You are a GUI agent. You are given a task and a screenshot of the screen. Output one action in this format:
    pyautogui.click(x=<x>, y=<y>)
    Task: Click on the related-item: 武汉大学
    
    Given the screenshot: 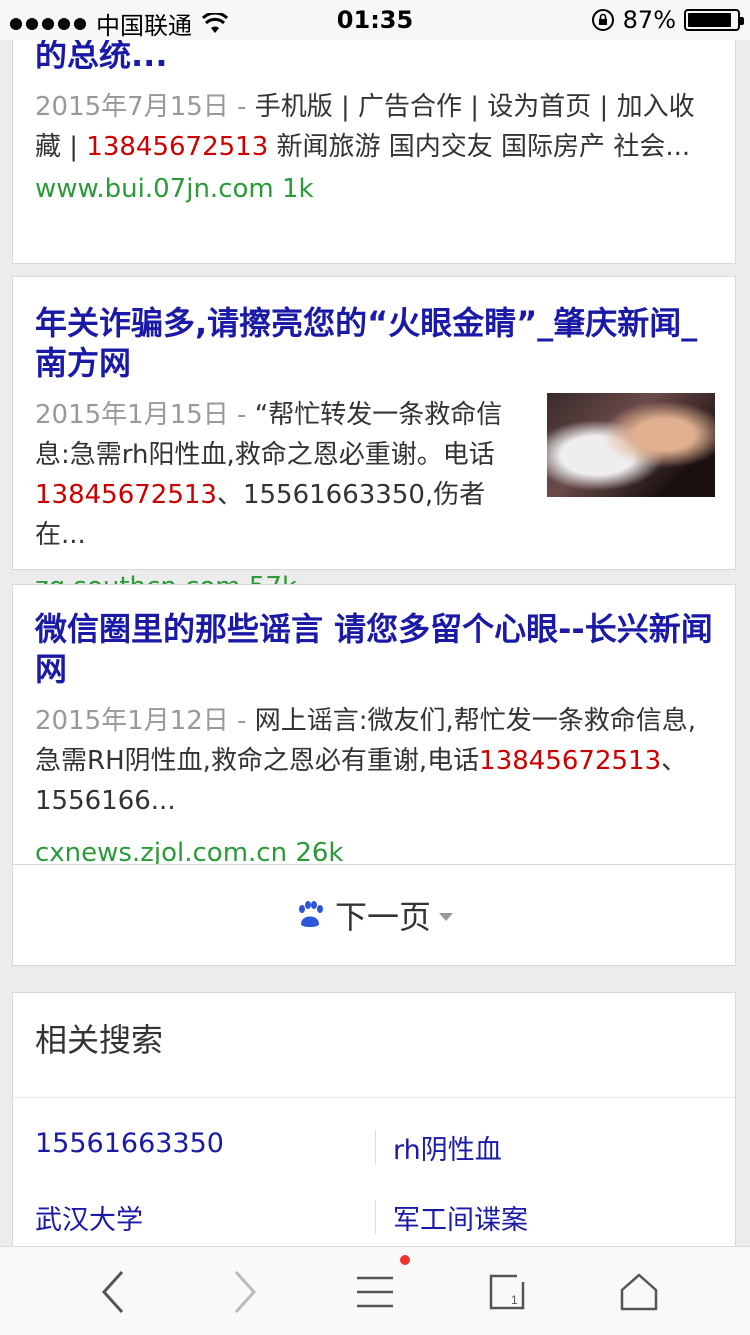 What is the action you would take?
    pyautogui.click(x=89, y=1217)
    